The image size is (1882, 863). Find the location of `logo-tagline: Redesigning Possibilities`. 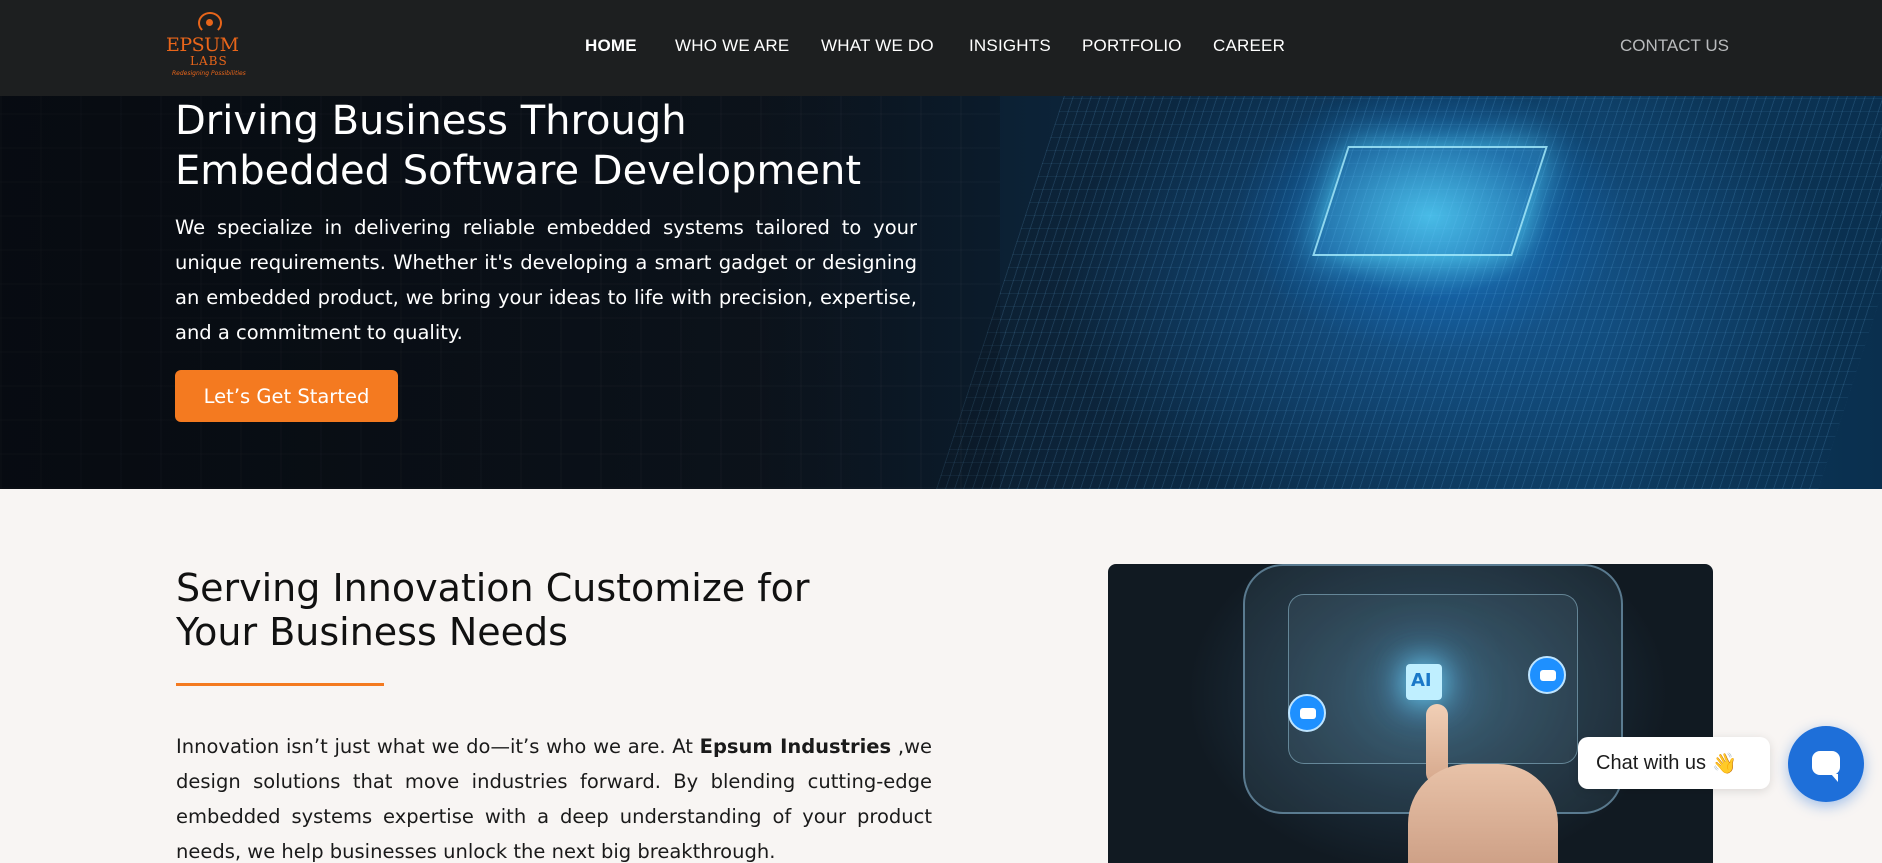

logo-tagline: Redesigning Possibilities is located at coordinates (209, 73).